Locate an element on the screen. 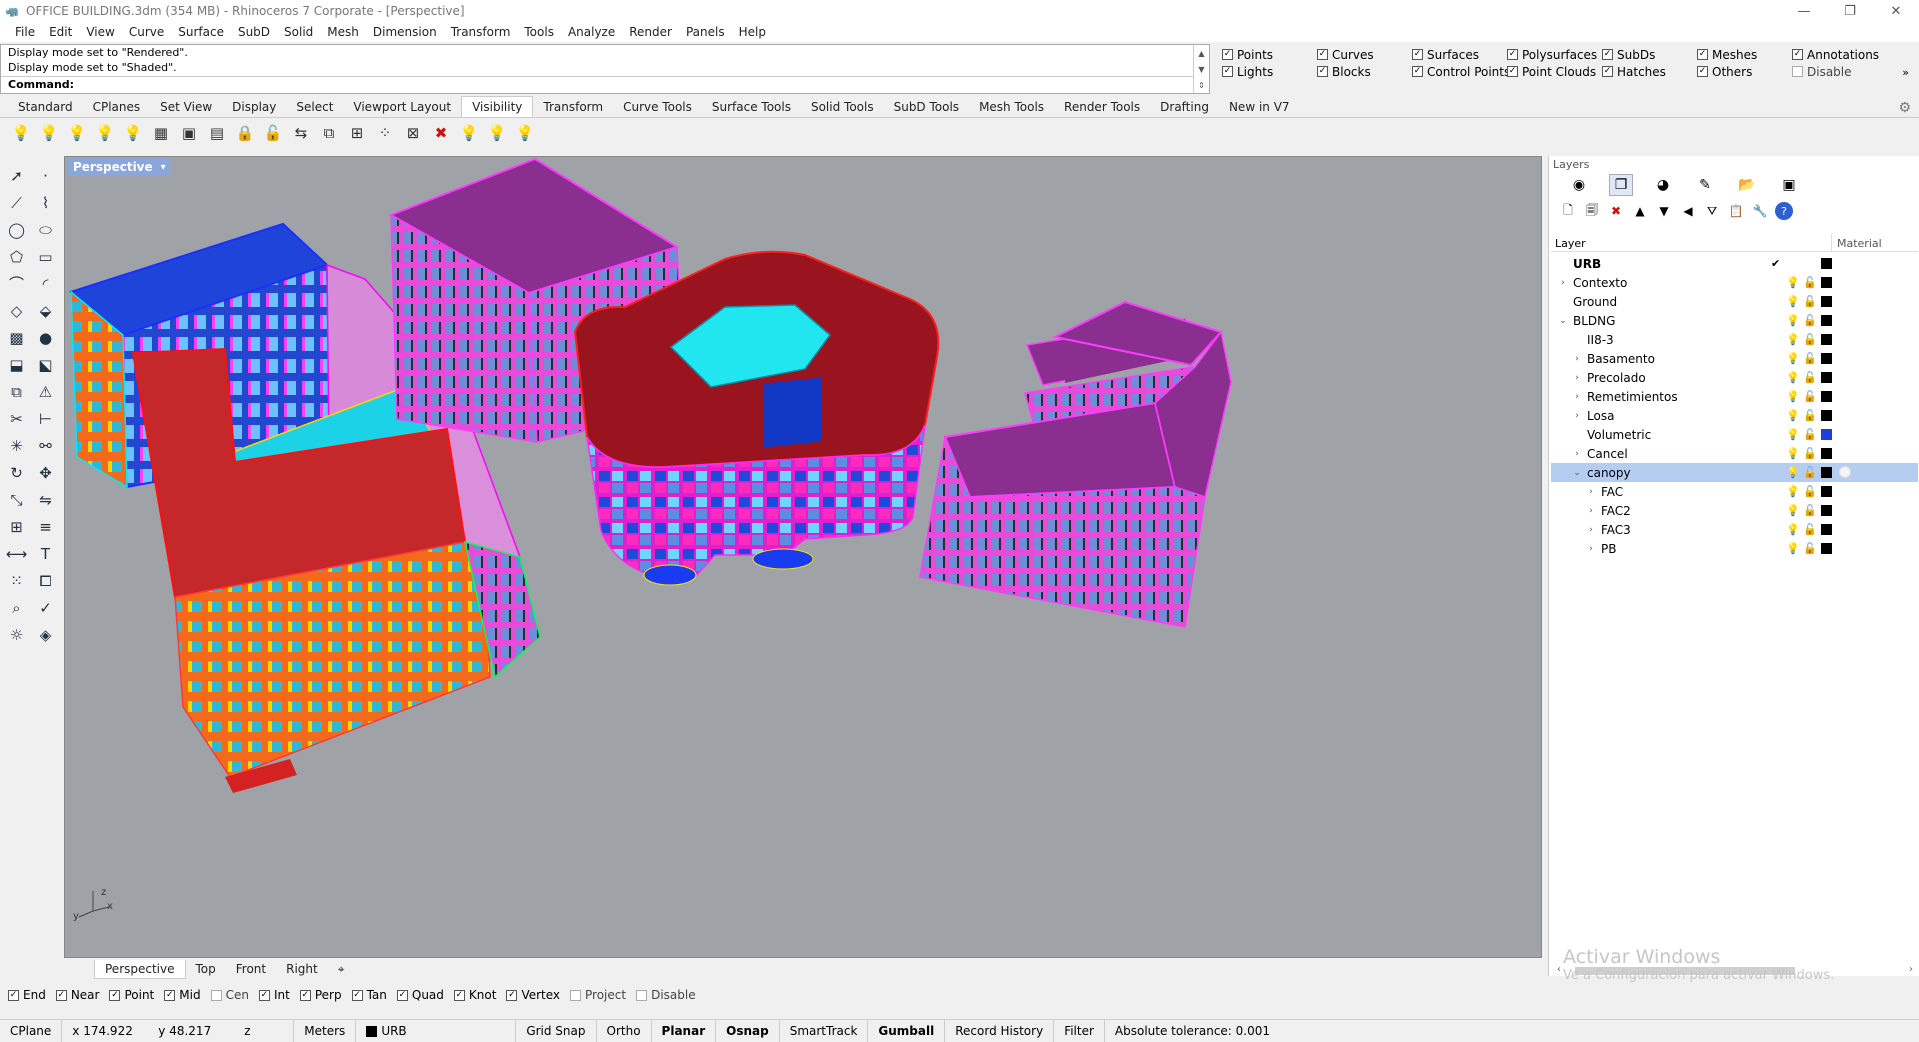 The height and width of the screenshot is (1042, 1919). osnap-perp: ✓ Perp is located at coordinates (320, 995).